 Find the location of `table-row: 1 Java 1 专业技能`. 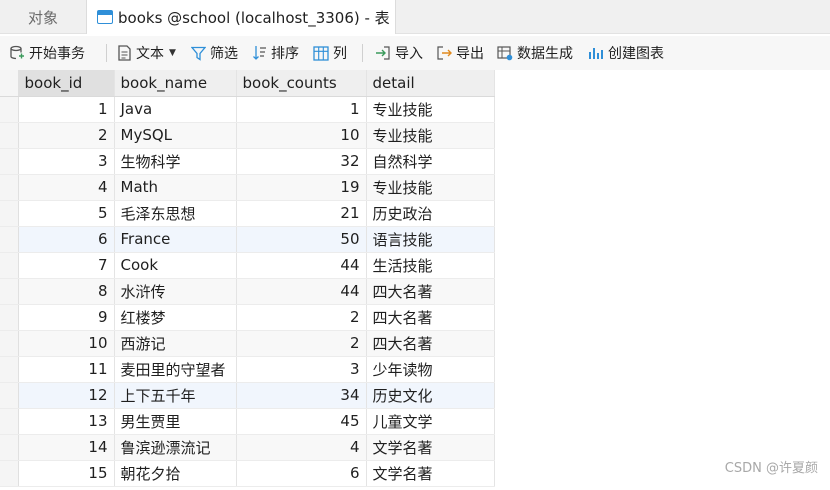

table-row: 1 Java 1 专业技能 is located at coordinates (247, 109).